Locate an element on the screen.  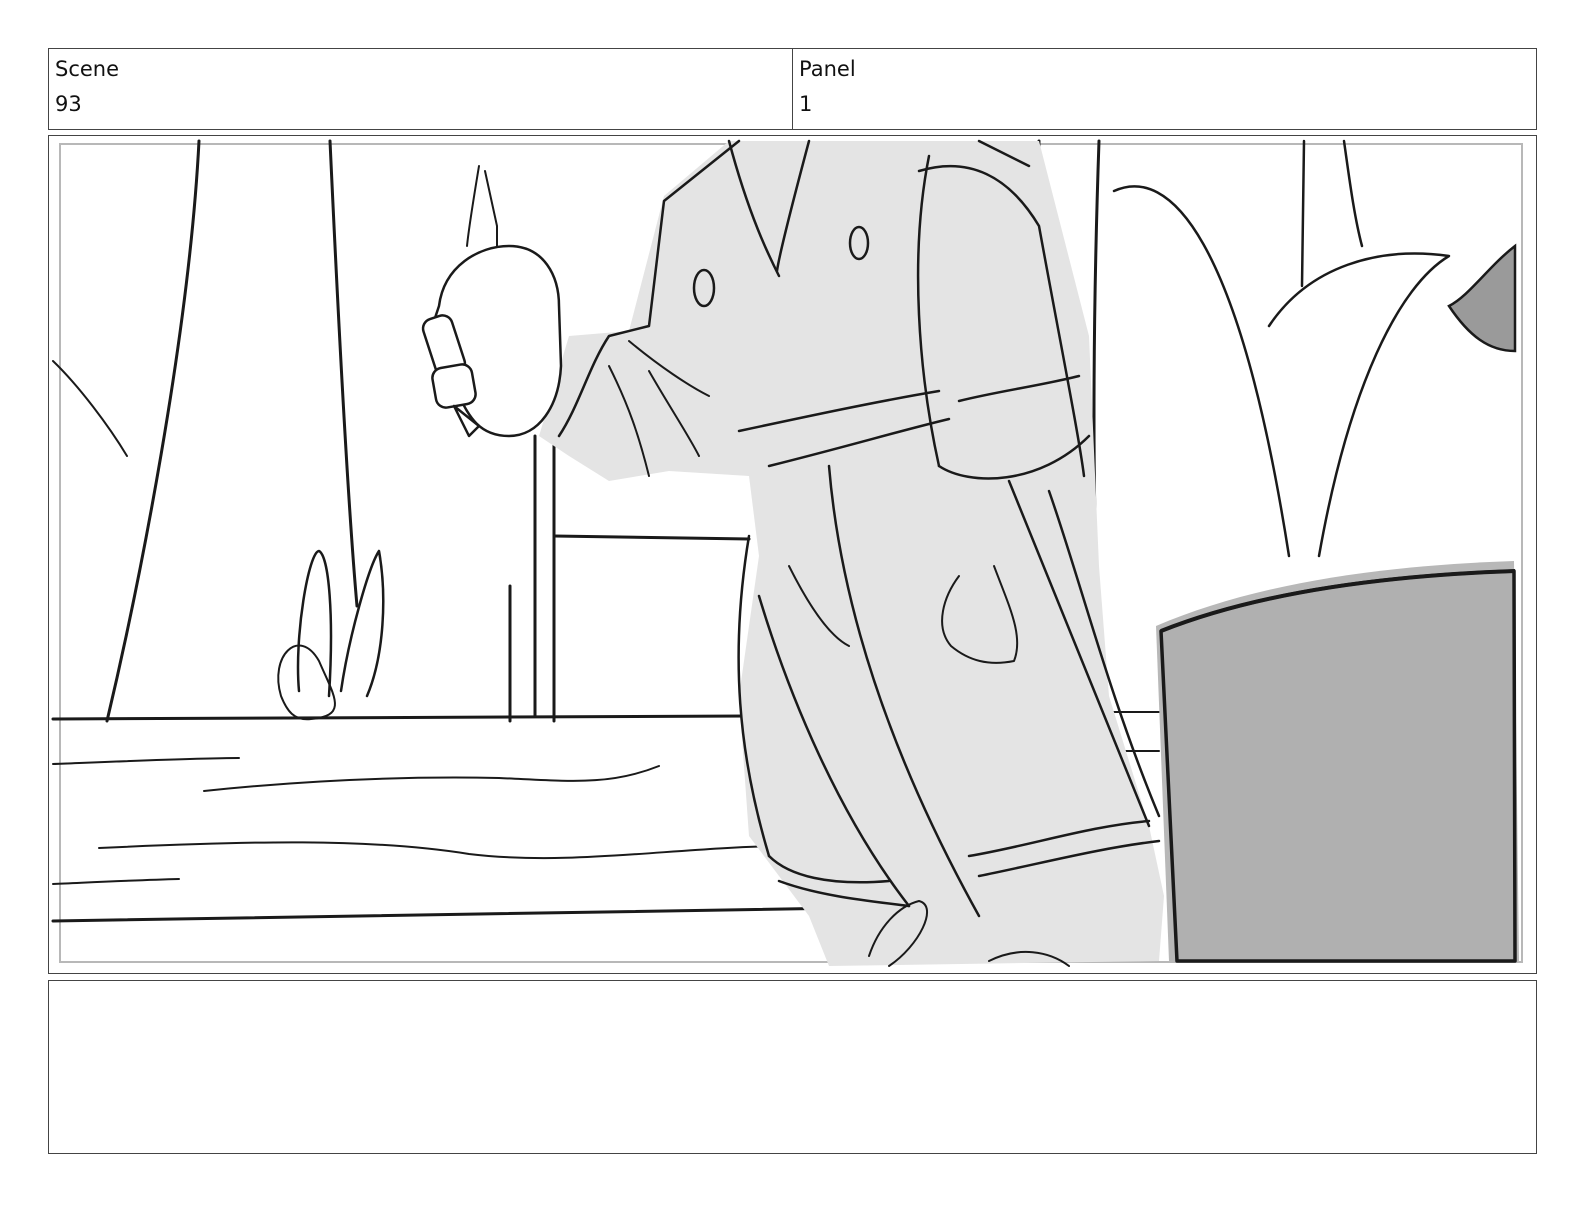
window-post is located at coordinates (532, 578).